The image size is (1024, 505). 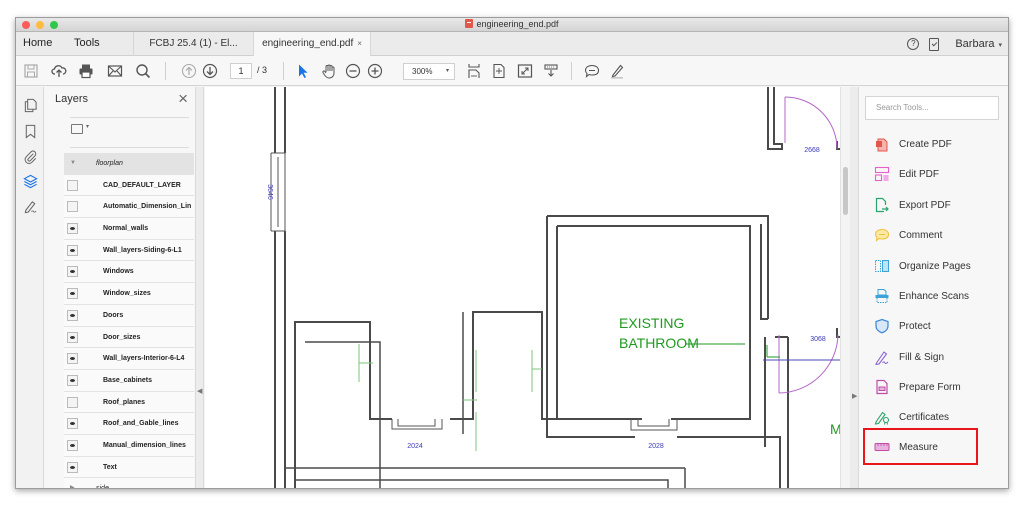 I want to click on expand-triangle-icon: ▼, so click(x=73, y=163).